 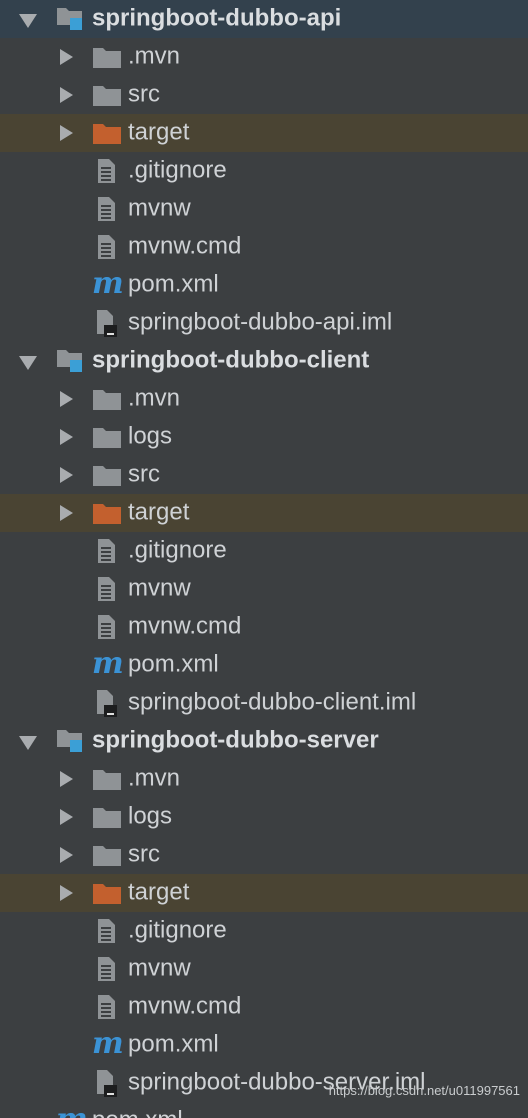 I want to click on tree-row: m pom.xml, so click(x=264, y=1110).